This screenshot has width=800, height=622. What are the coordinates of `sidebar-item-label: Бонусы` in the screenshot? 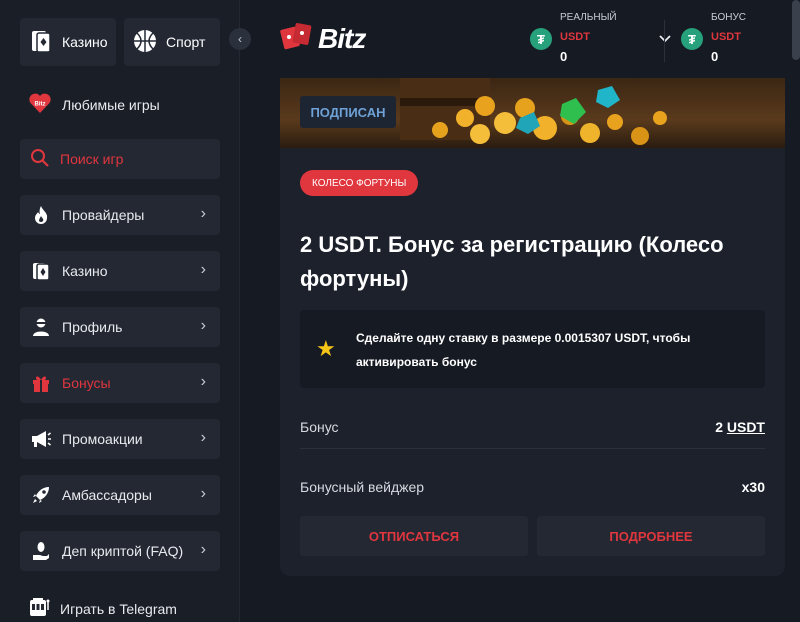 It's located at (86, 383).